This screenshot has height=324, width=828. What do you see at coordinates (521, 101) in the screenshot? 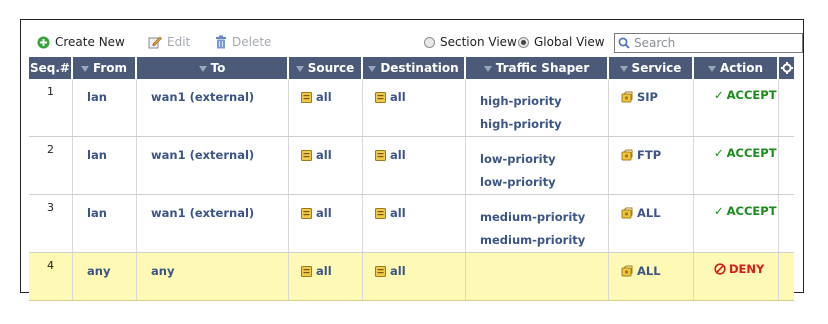
I see `forward-shaper: high-priority` at bounding box center [521, 101].